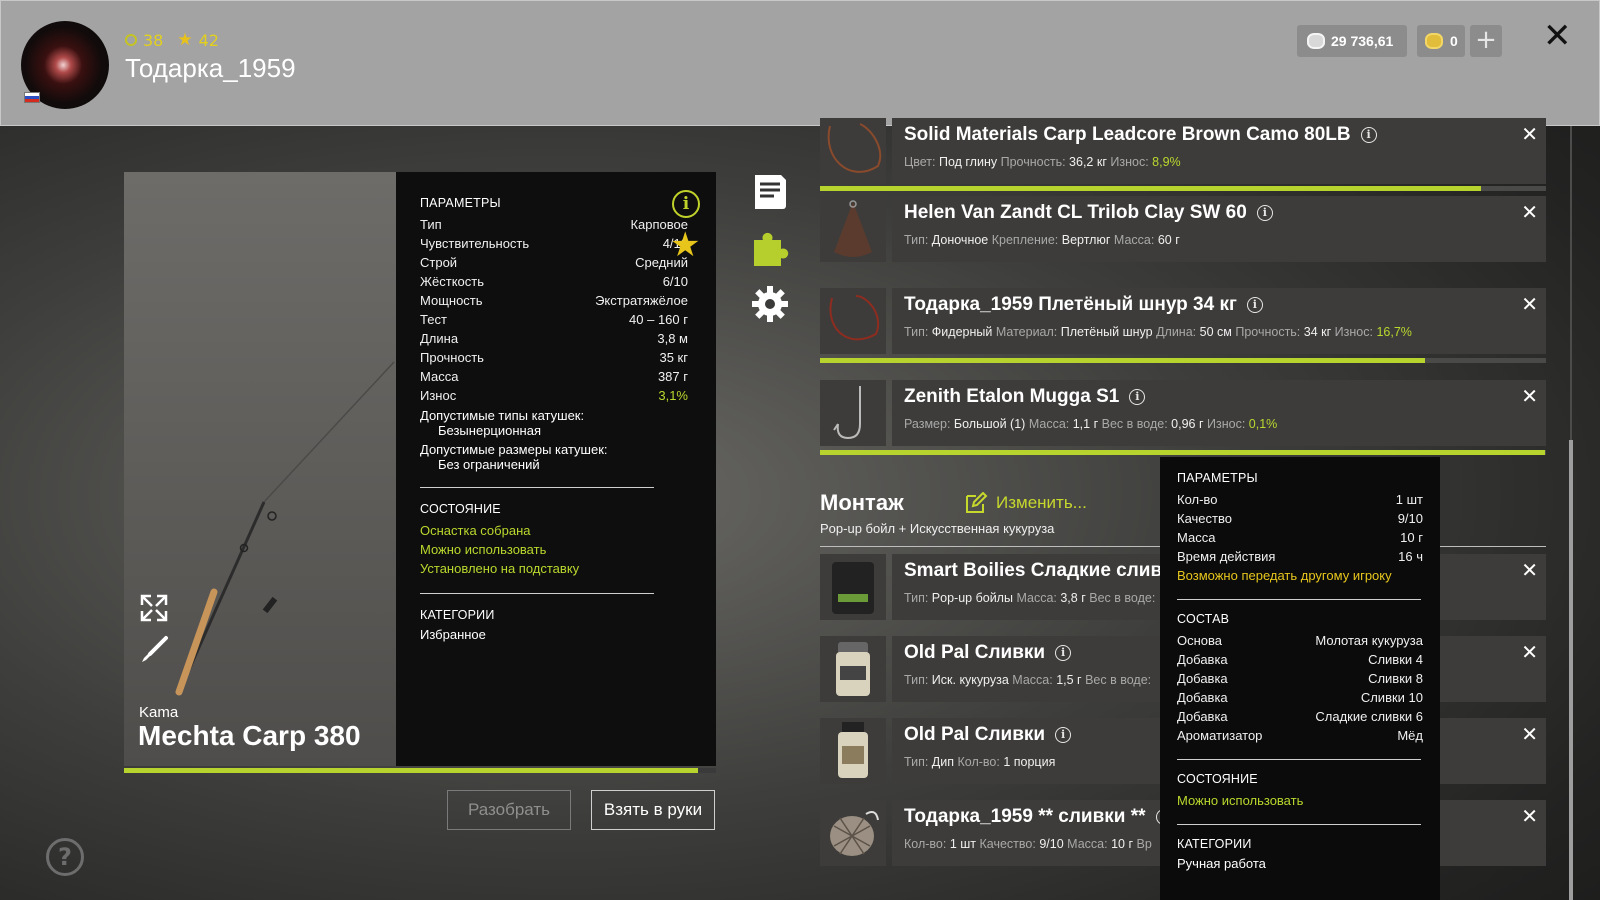 This screenshot has height=900, width=1600. Describe the element at coordinates (1300, 659) in the screenshot. I see `param-row: Добавка Сливки 4` at that location.